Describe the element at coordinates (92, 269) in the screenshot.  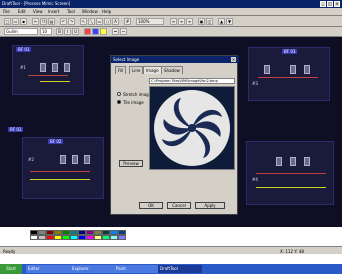
I see `task-explorer: Explorer` at that location.